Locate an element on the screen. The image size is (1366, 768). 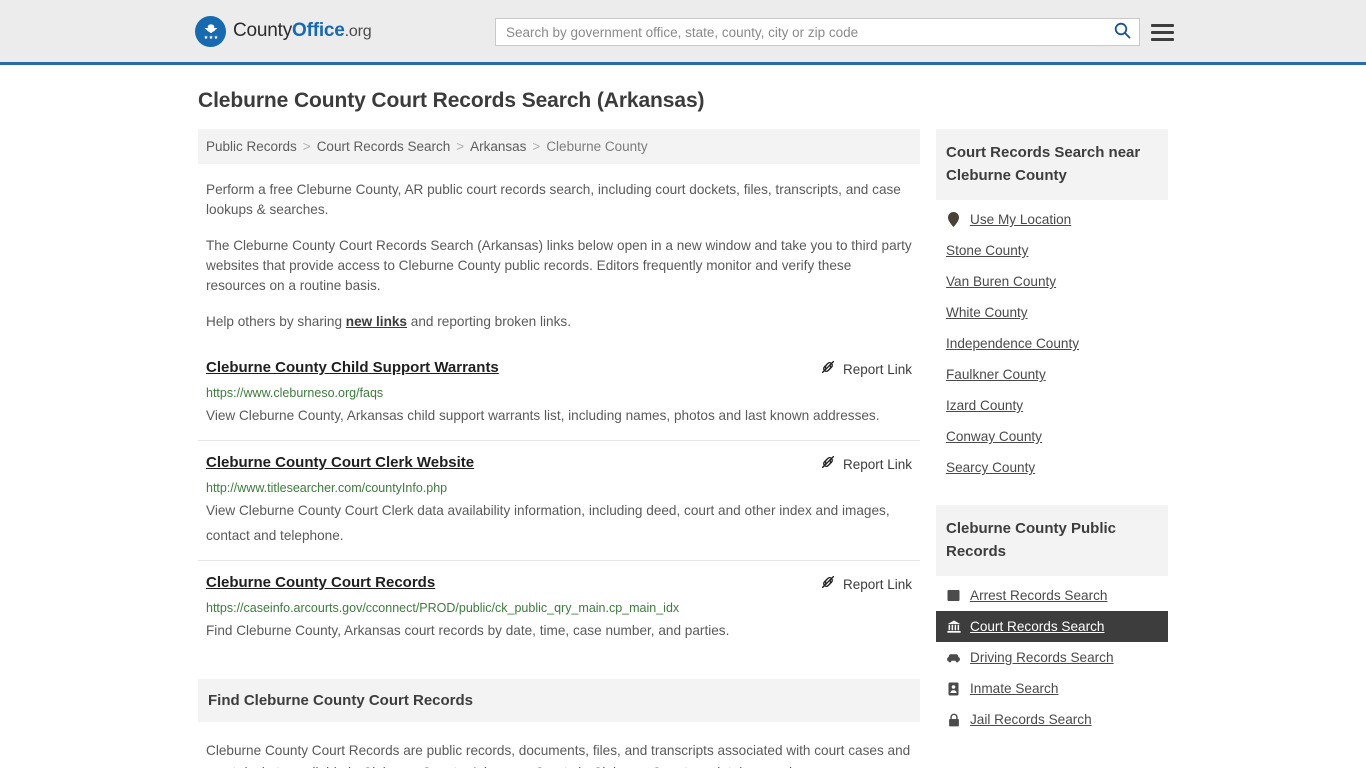
new-links-link: new links is located at coordinates (376, 321).